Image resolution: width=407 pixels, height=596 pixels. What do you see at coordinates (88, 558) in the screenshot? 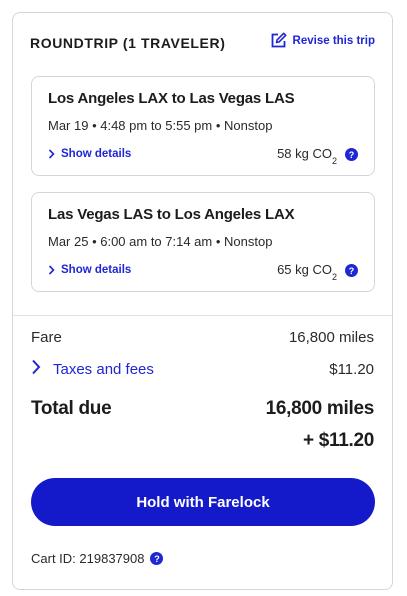
I see `cart-id-label: Cart ID: 219837908` at bounding box center [88, 558].